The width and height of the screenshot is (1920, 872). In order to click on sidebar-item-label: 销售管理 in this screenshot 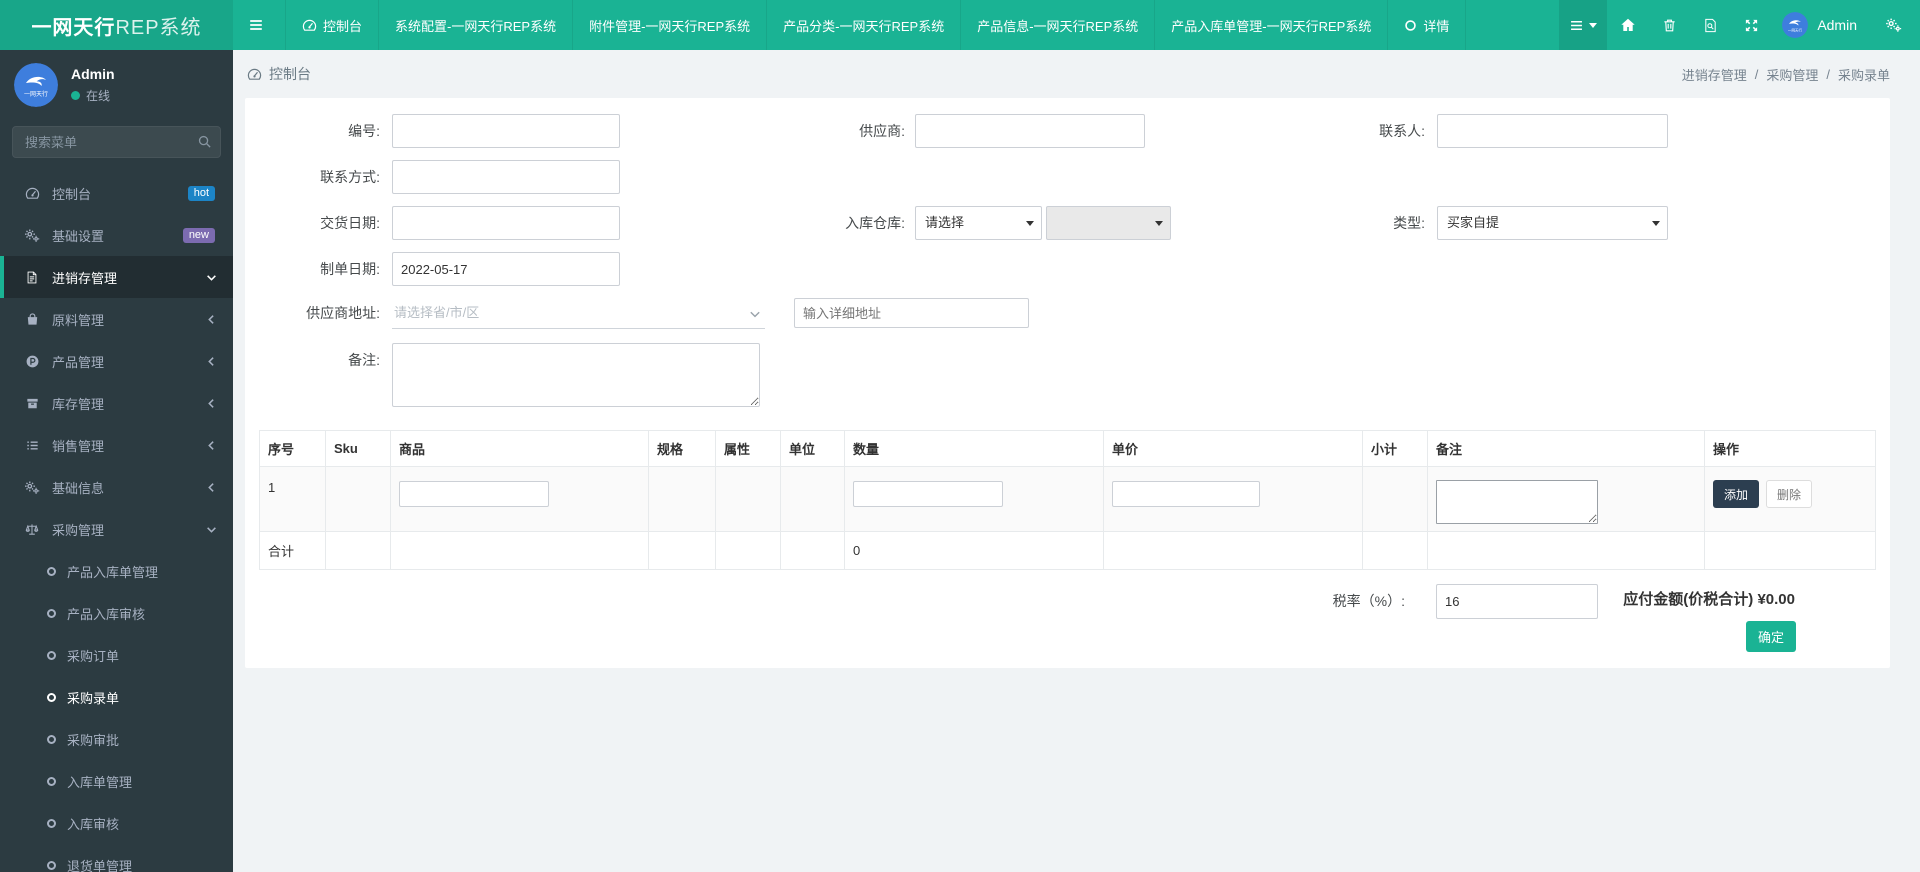, I will do `click(78, 446)`.